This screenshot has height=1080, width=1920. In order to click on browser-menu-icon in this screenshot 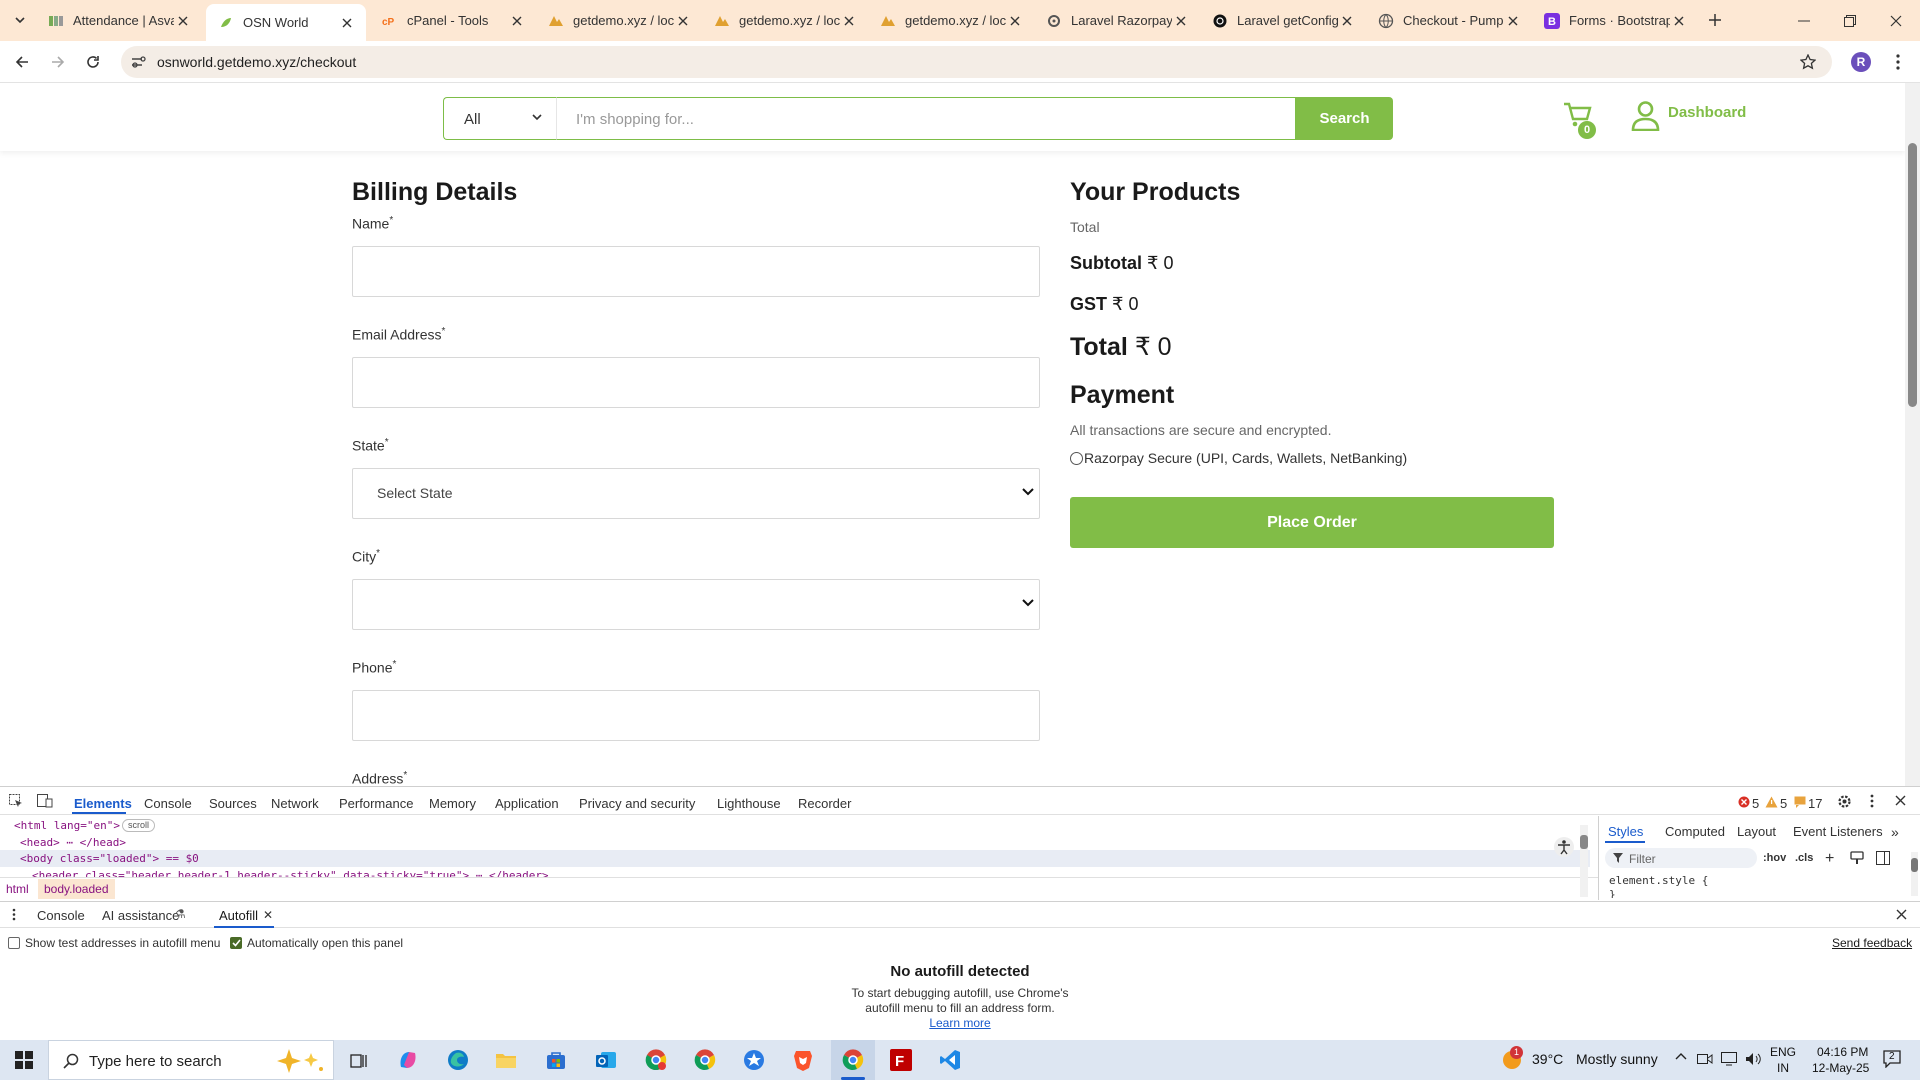, I will do `click(1898, 62)`.